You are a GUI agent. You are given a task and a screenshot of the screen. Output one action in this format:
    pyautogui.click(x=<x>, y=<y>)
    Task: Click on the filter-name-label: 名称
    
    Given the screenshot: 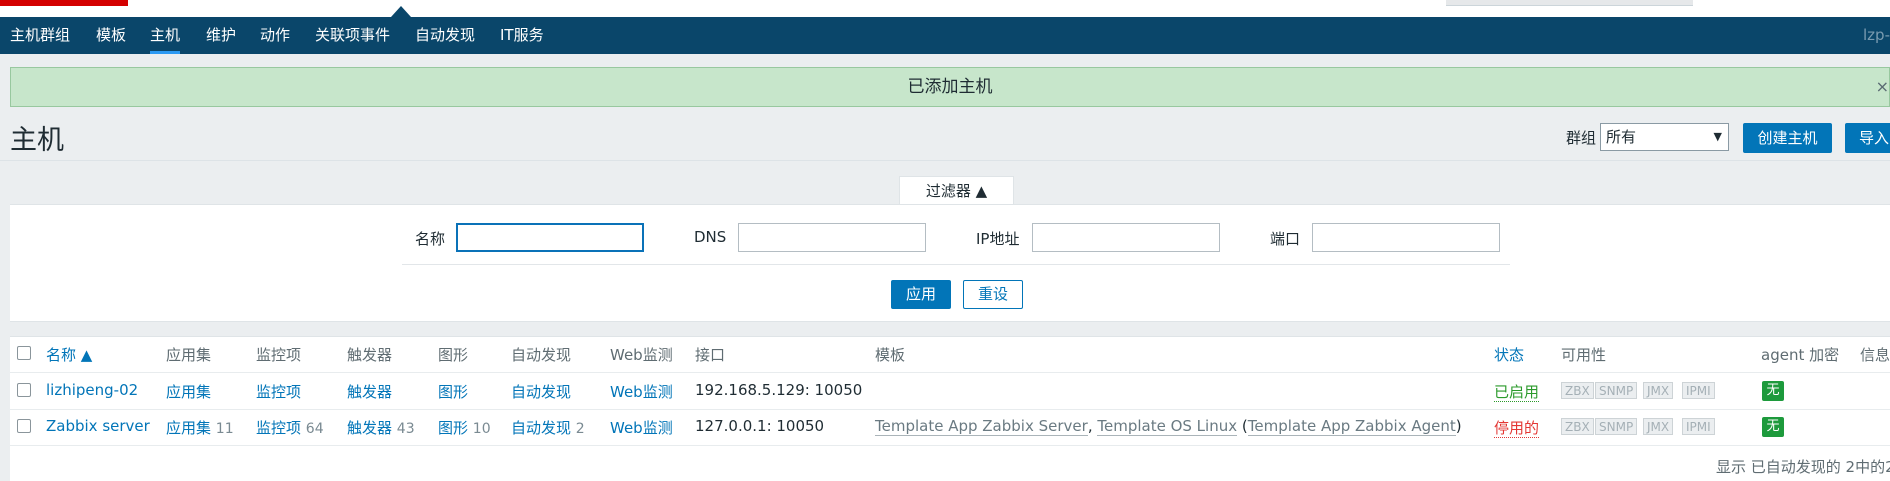 What is the action you would take?
    pyautogui.click(x=430, y=239)
    